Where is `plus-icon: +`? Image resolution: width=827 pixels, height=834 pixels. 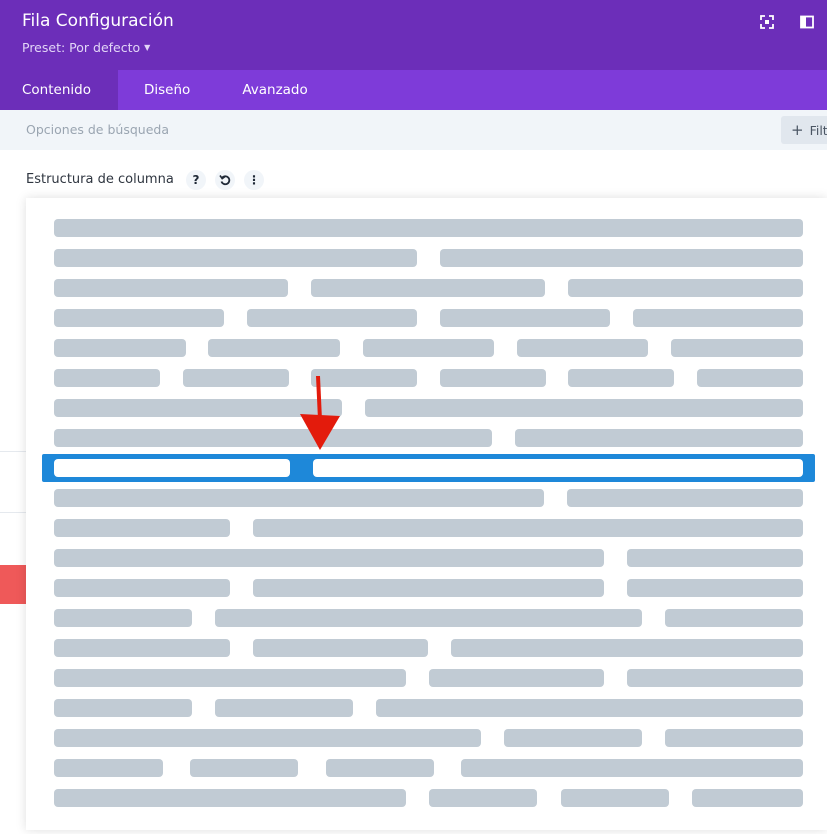 plus-icon: + is located at coordinates (797, 129).